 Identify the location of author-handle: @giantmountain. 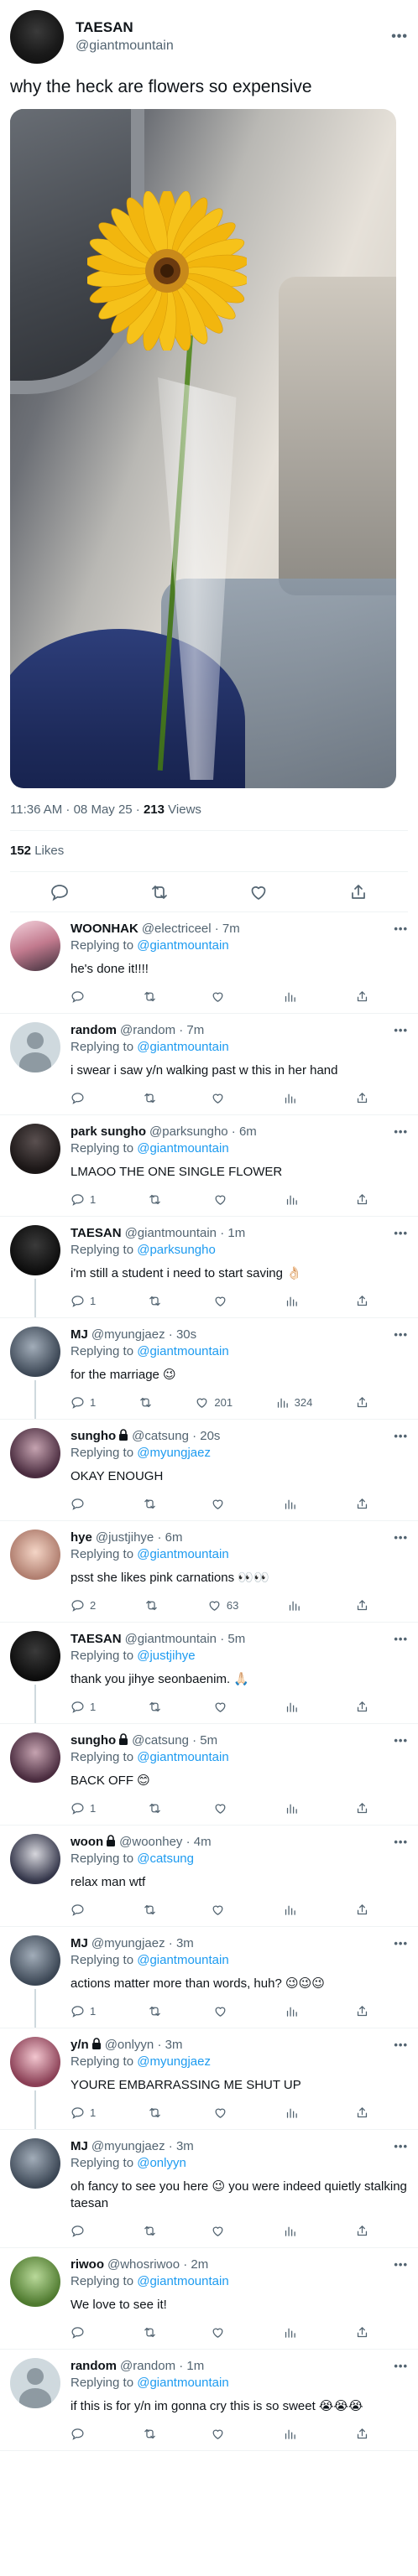
(234, 46).